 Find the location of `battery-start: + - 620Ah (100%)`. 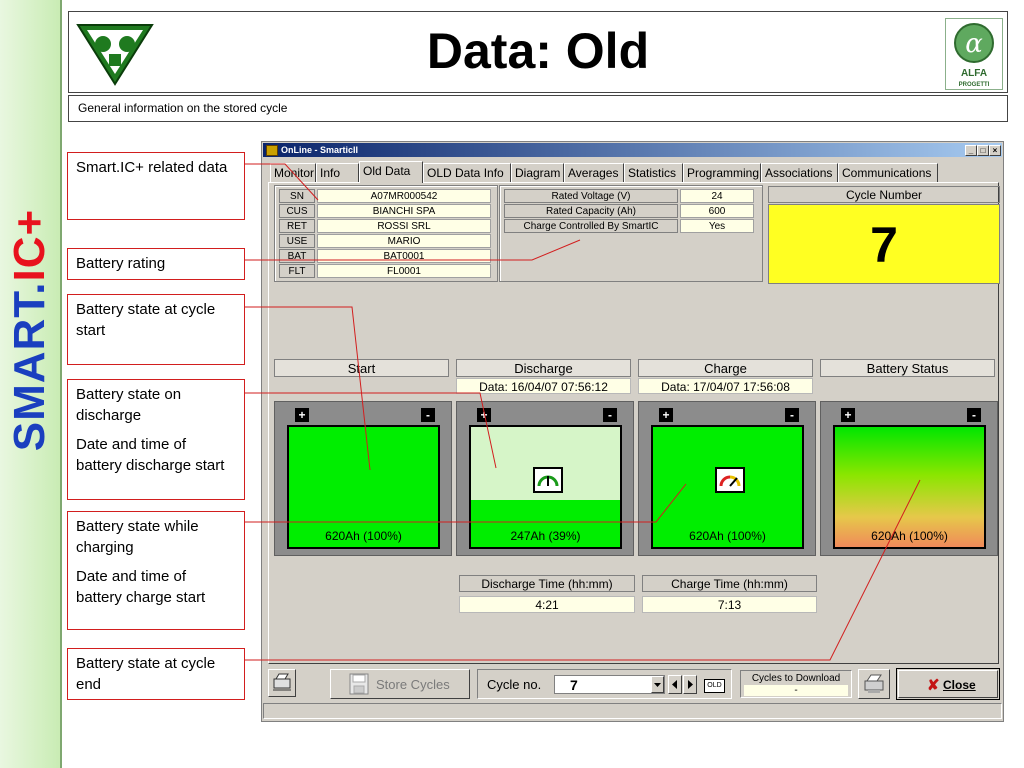

battery-start: + - 620Ah (100%) is located at coordinates (363, 478).